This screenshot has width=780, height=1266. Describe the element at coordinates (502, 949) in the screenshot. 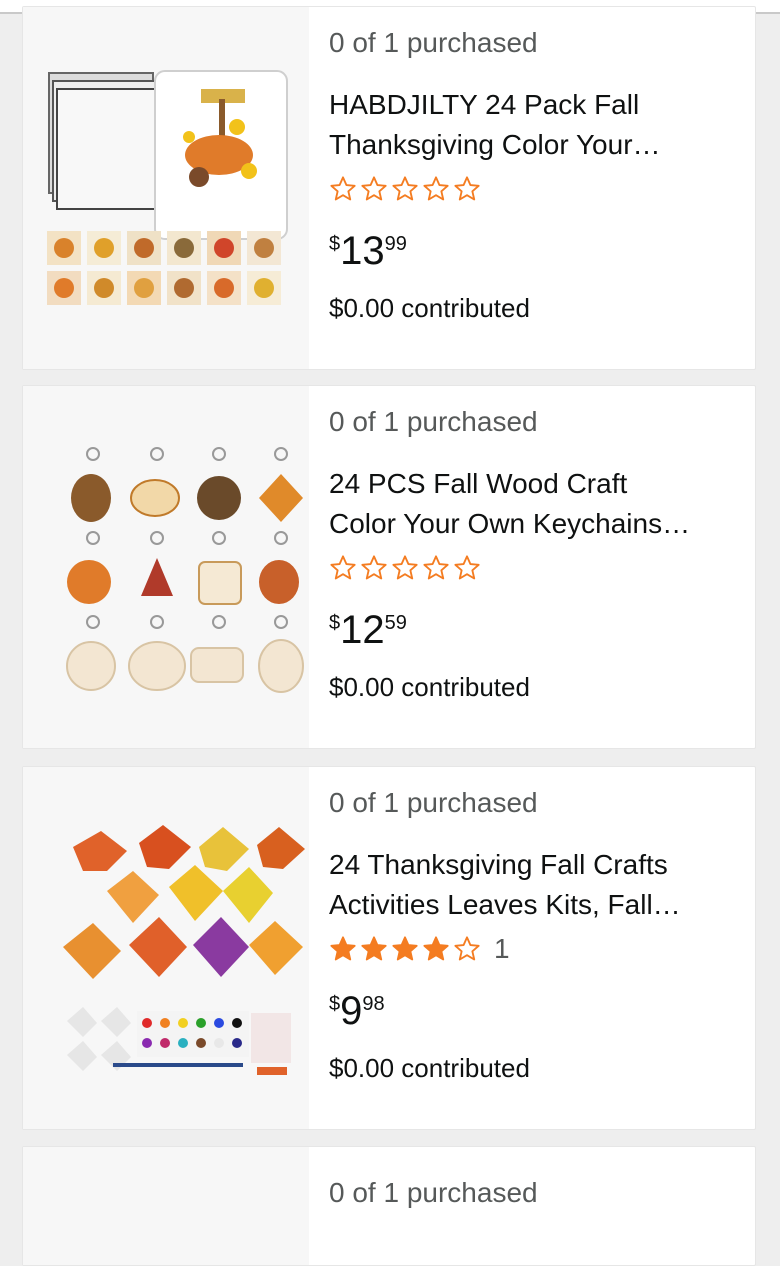

I see `review-count: 1` at that location.